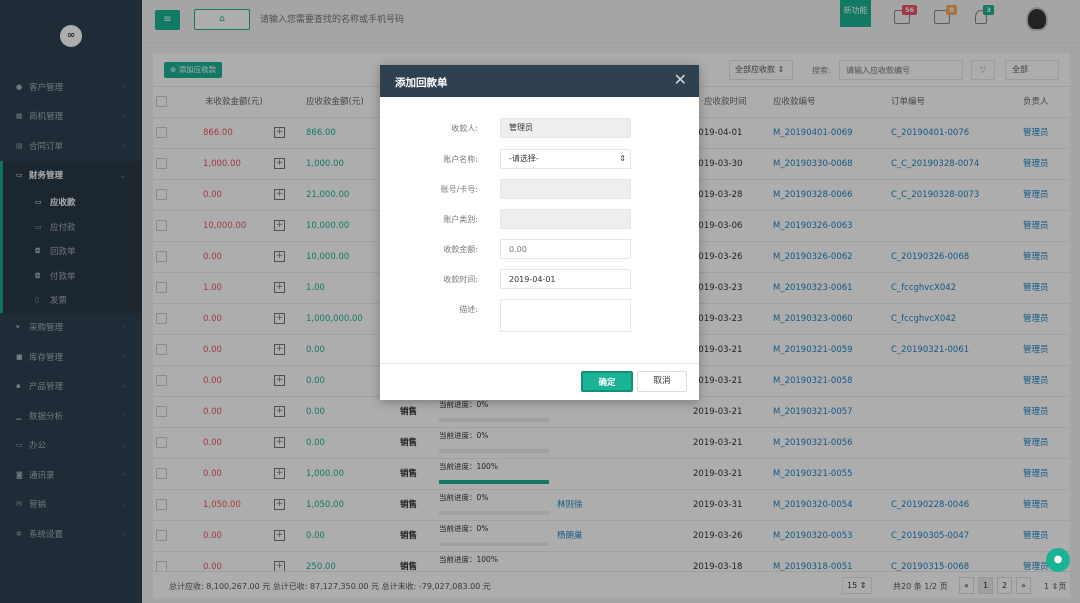  What do you see at coordinates (565, 159) in the screenshot?
I see `account-select: -请选择- ⇕` at bounding box center [565, 159].